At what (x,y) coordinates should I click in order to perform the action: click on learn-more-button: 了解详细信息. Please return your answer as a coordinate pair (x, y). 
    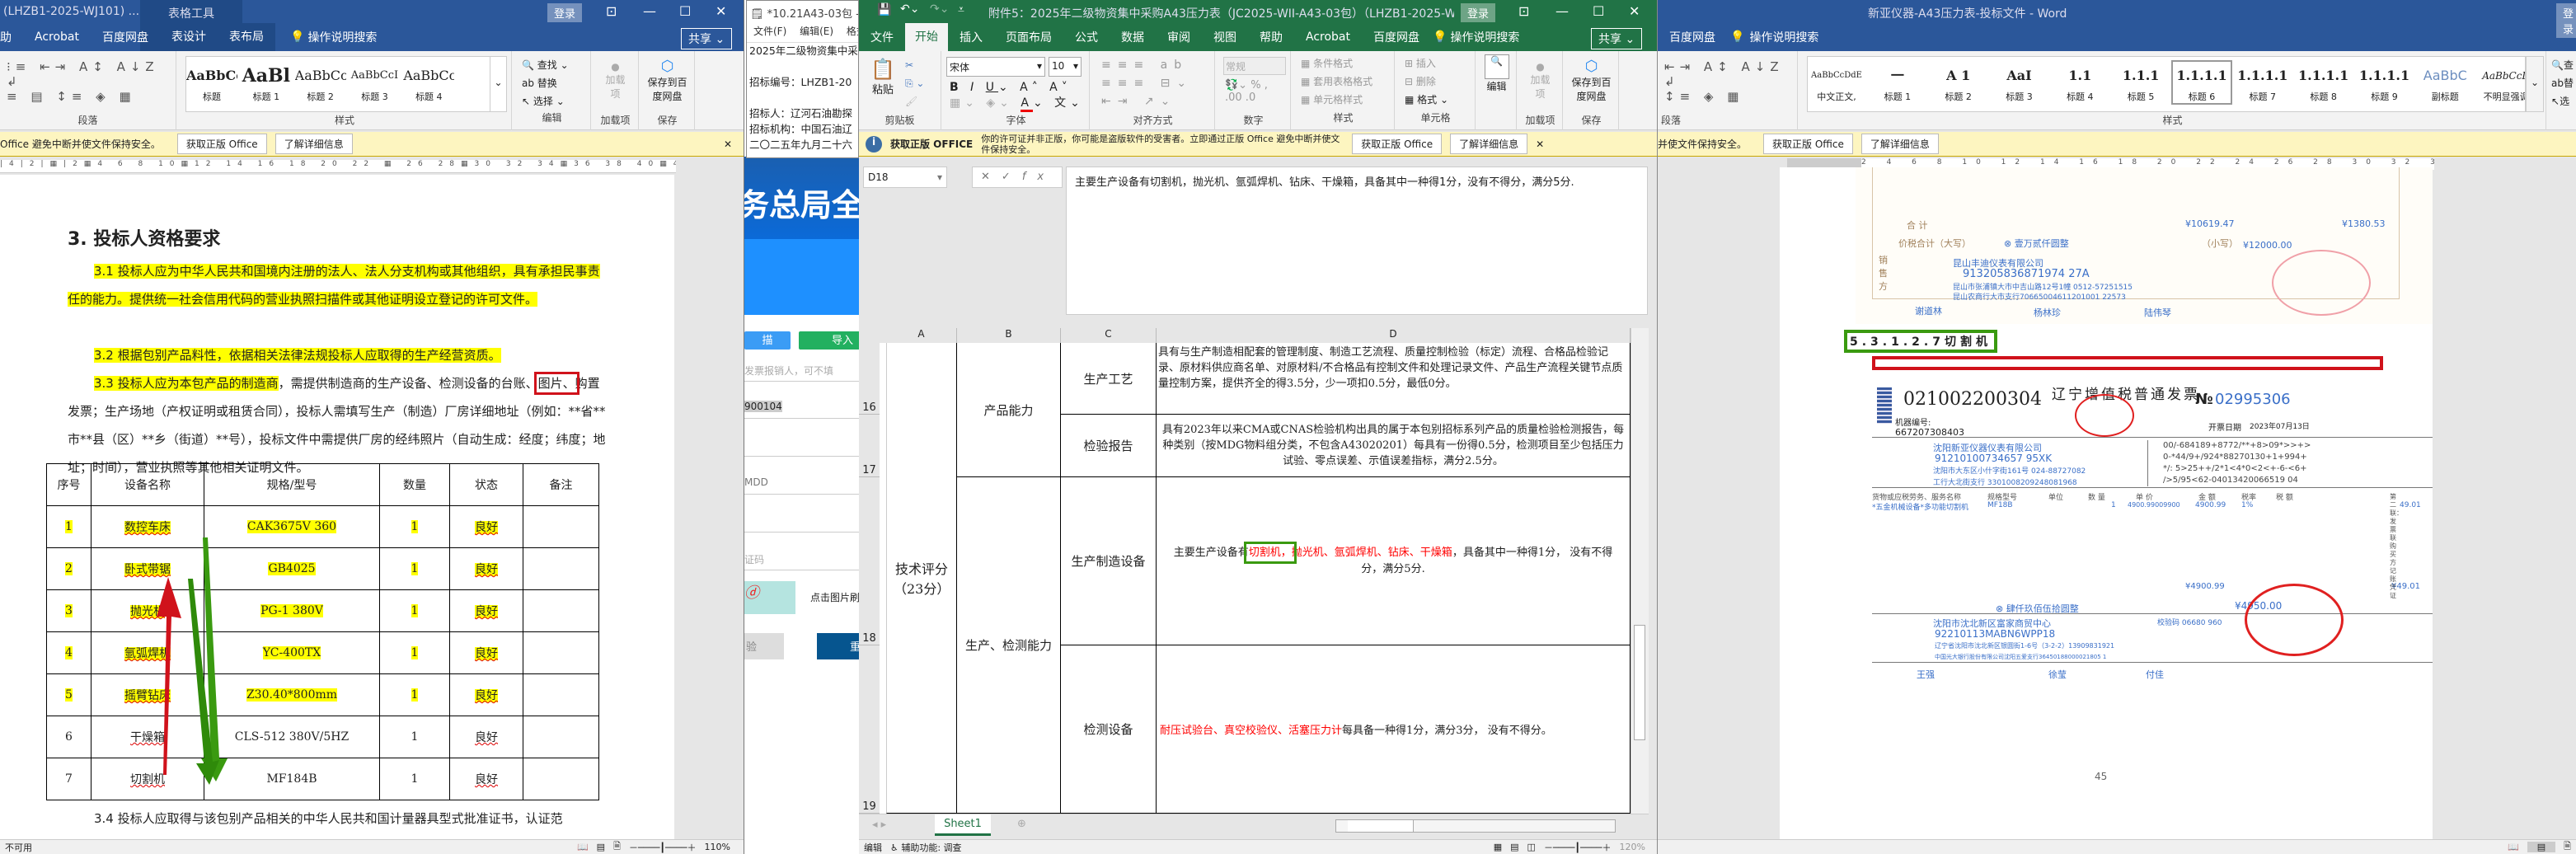
    Looking at the image, I should click on (1900, 144).